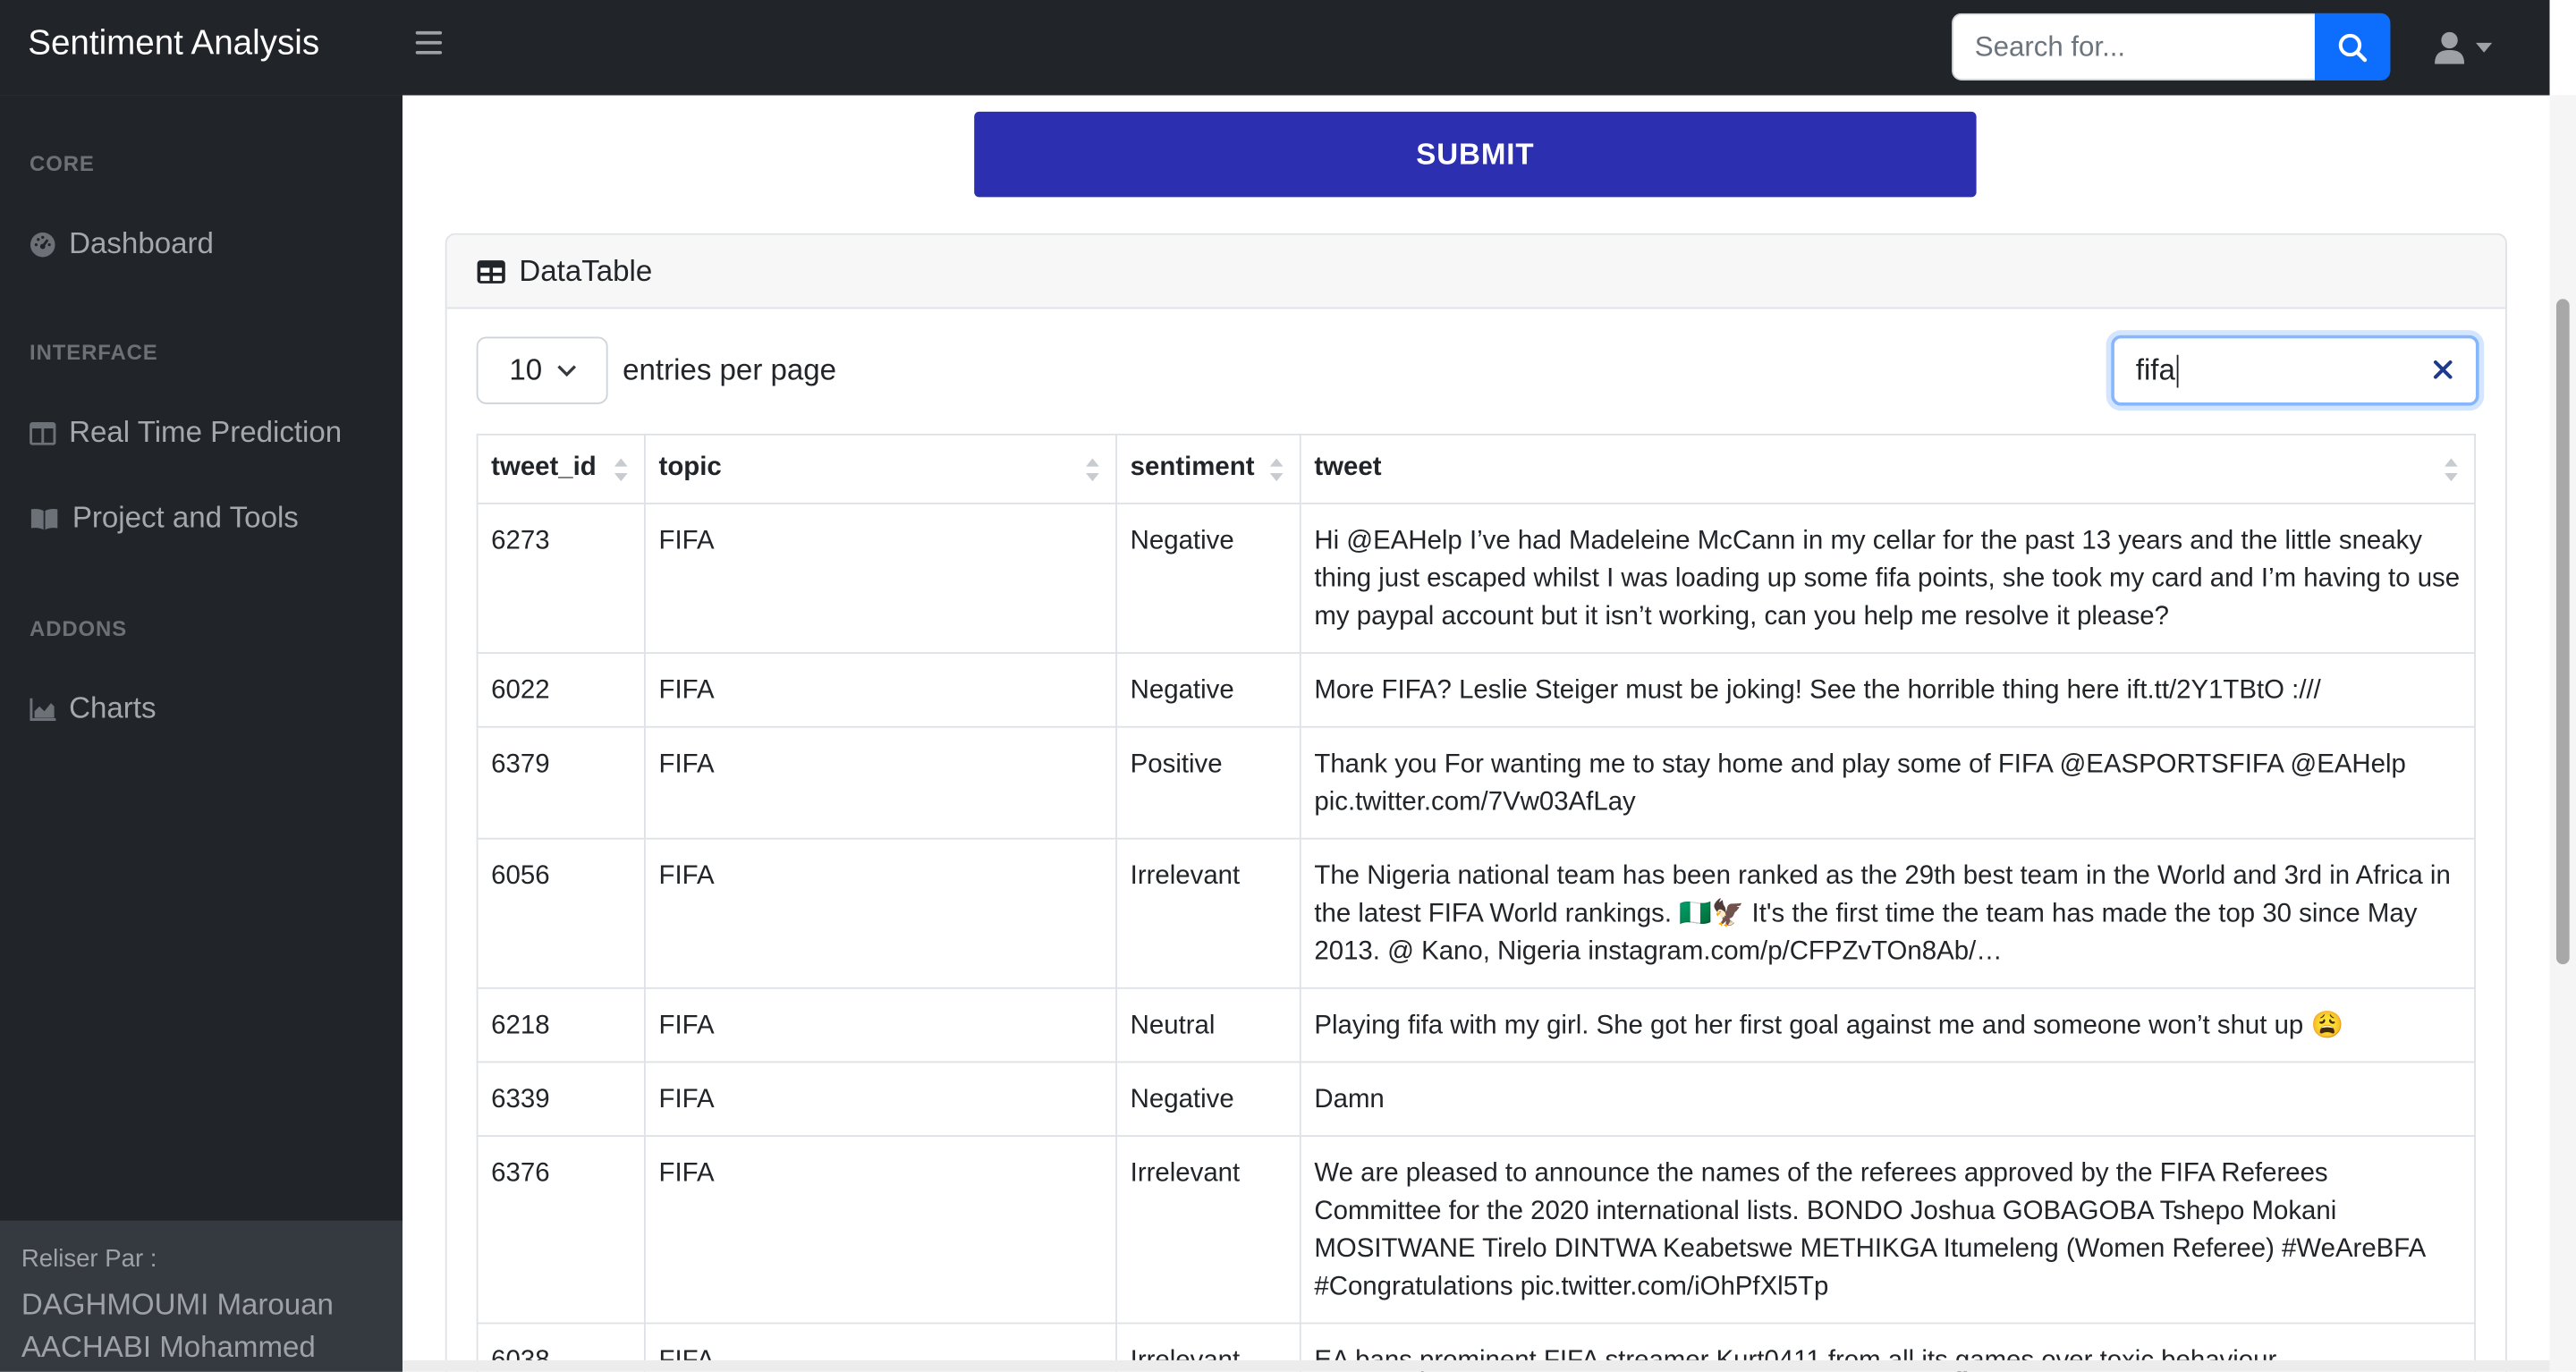 The width and height of the screenshot is (2576, 1372). What do you see at coordinates (567, 371) in the screenshot?
I see `chevron-down-icon` at bounding box center [567, 371].